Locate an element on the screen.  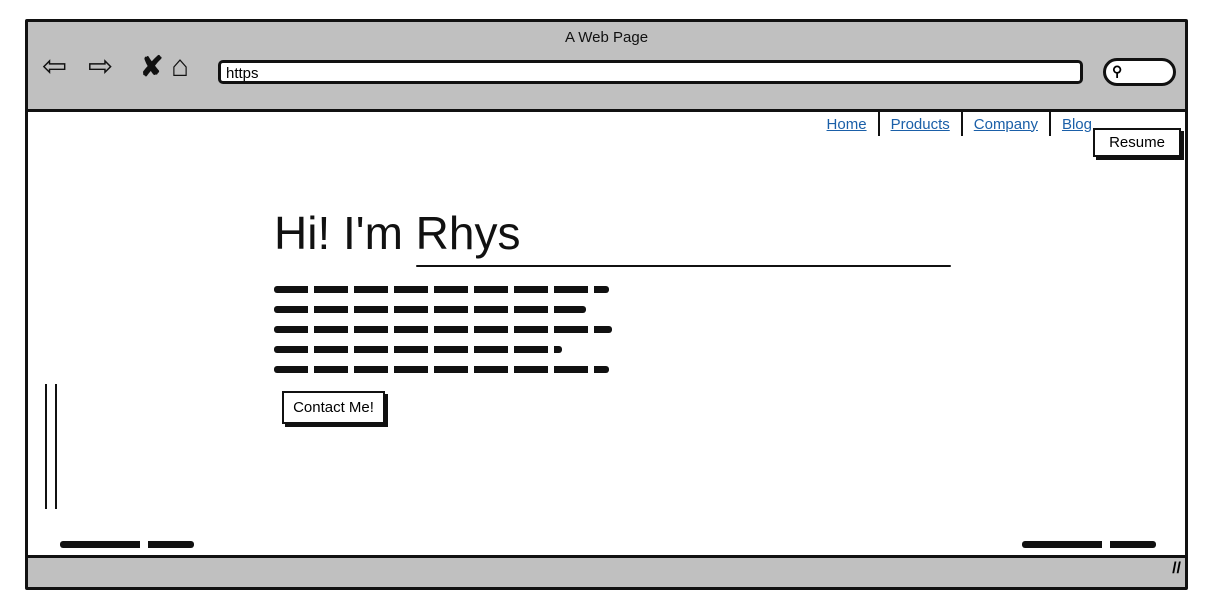
back-arrow-icon: ⇦ is located at coordinates (54, 67).